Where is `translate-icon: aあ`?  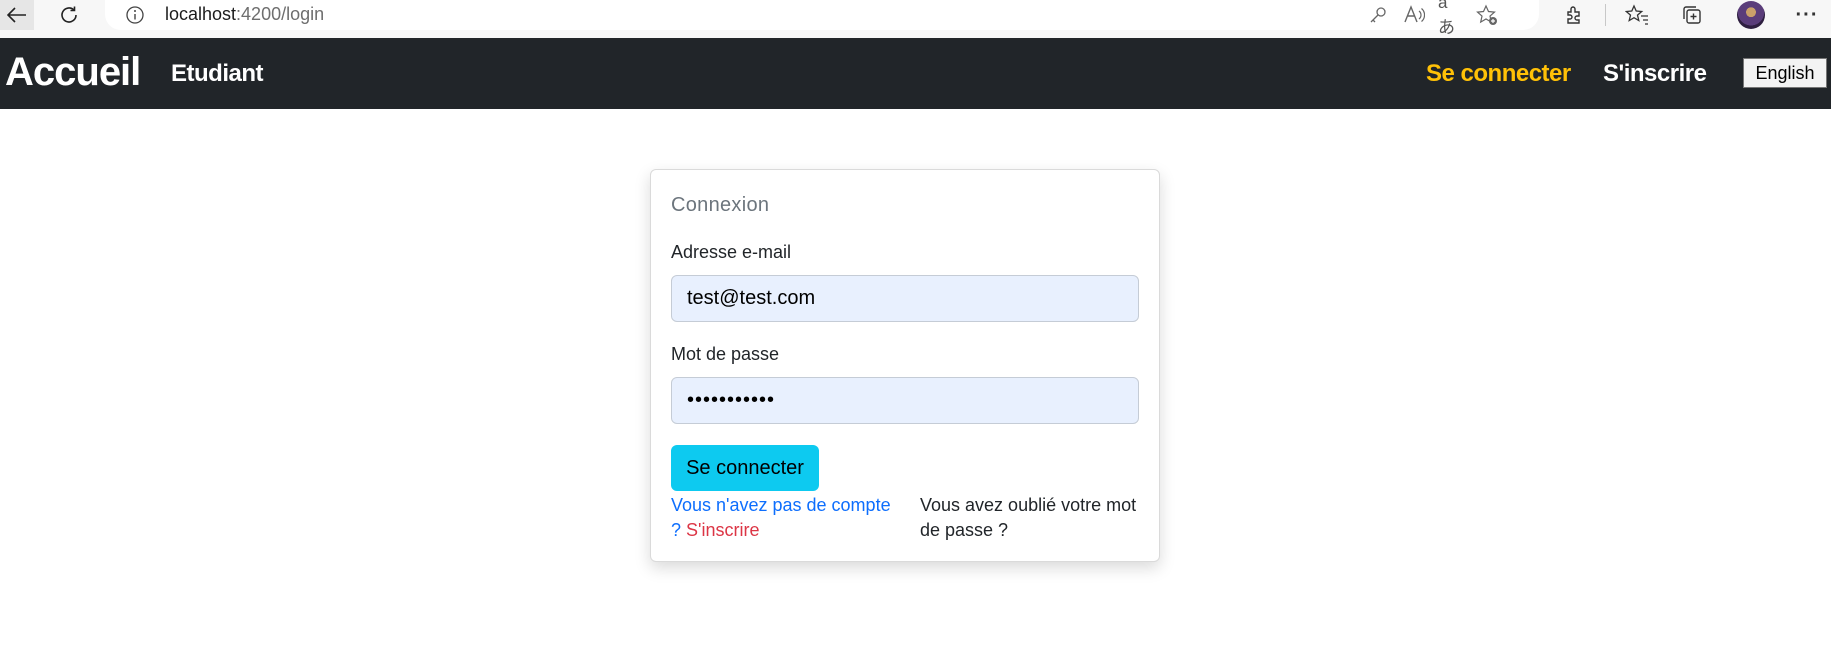 translate-icon: aあ is located at coordinates (1451, 18).